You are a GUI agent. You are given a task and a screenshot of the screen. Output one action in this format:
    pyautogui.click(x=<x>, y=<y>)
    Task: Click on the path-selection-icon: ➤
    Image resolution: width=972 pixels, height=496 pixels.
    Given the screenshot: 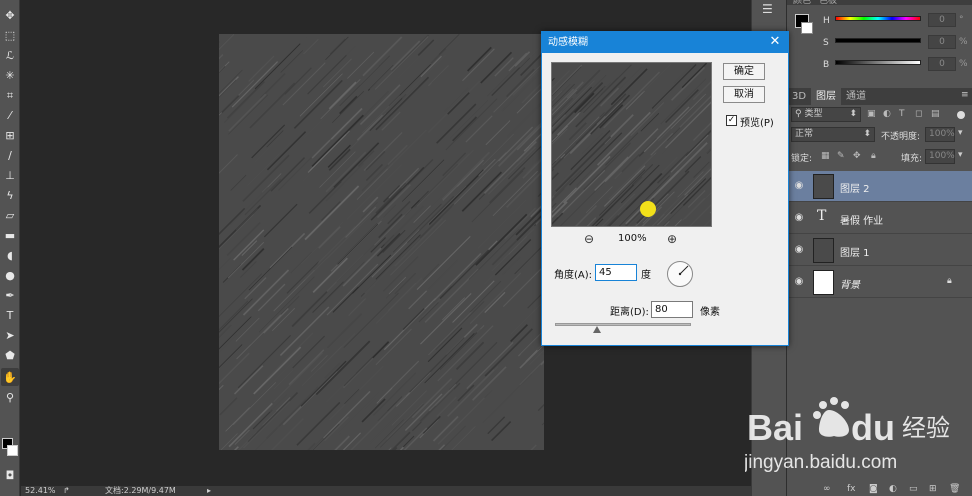 What is the action you would take?
    pyautogui.click(x=10, y=335)
    